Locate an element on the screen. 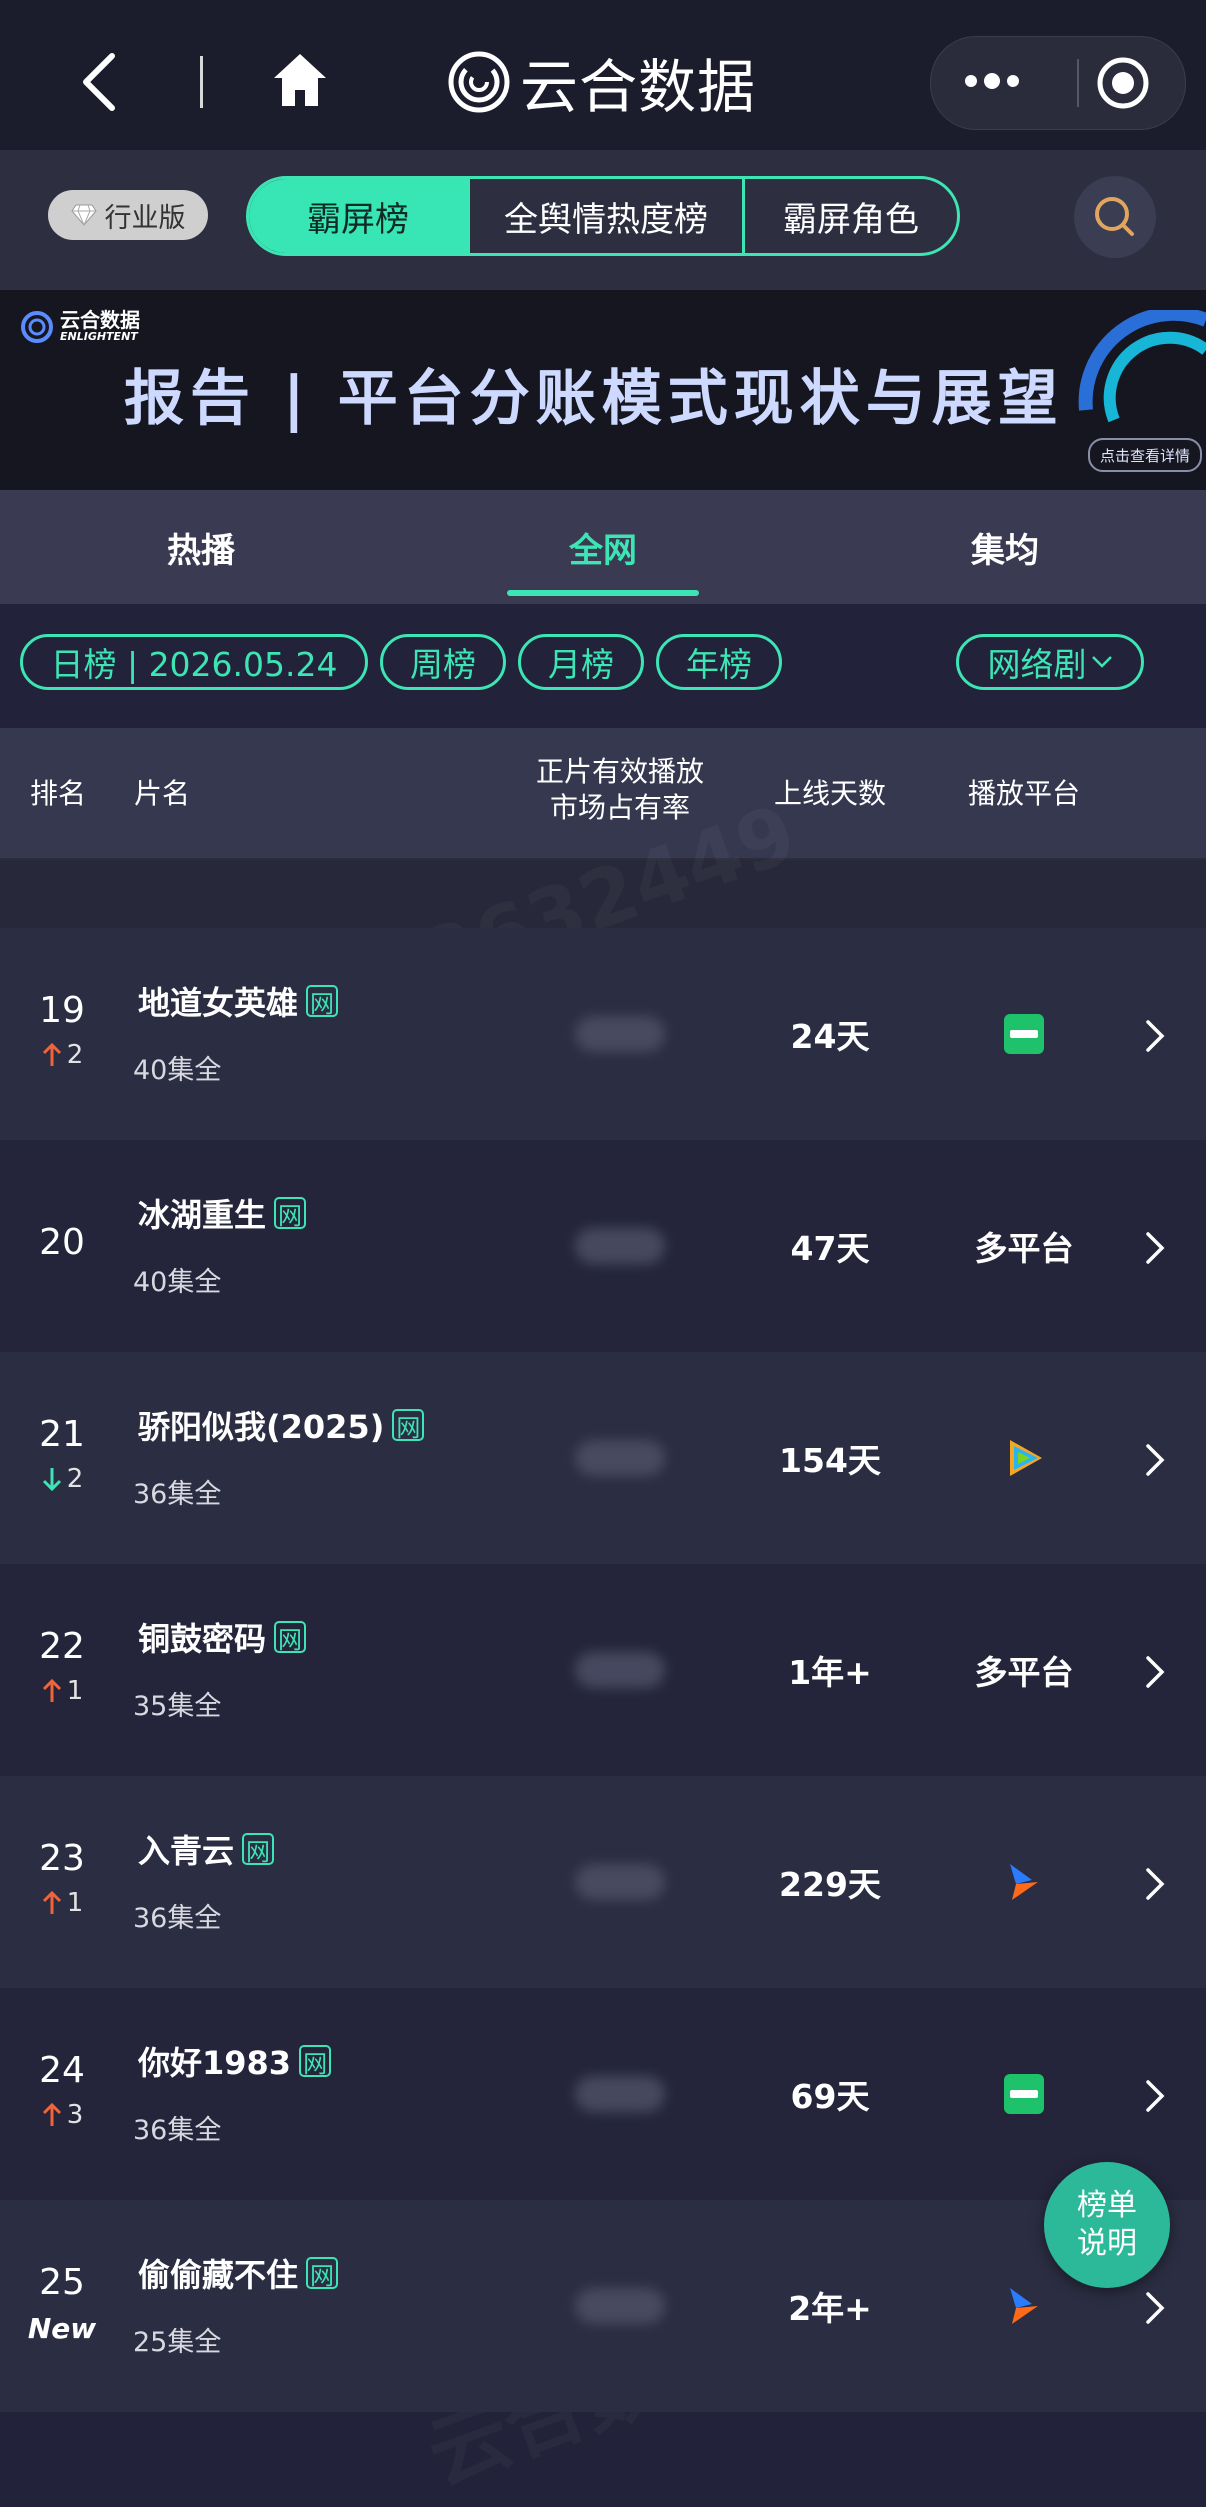  rank-change: 1 is located at coordinates (62, 1691).